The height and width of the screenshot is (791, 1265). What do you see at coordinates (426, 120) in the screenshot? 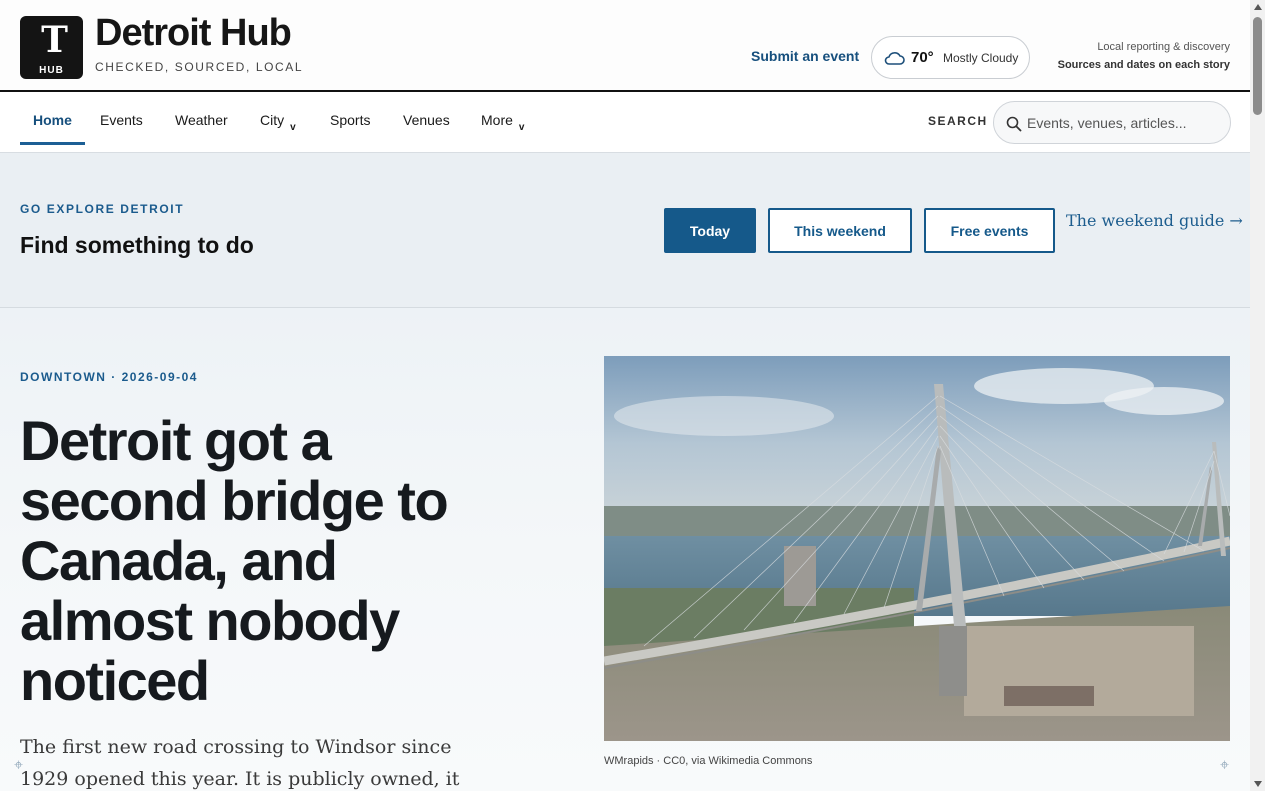
I see `nav-item-venues: Venues` at bounding box center [426, 120].